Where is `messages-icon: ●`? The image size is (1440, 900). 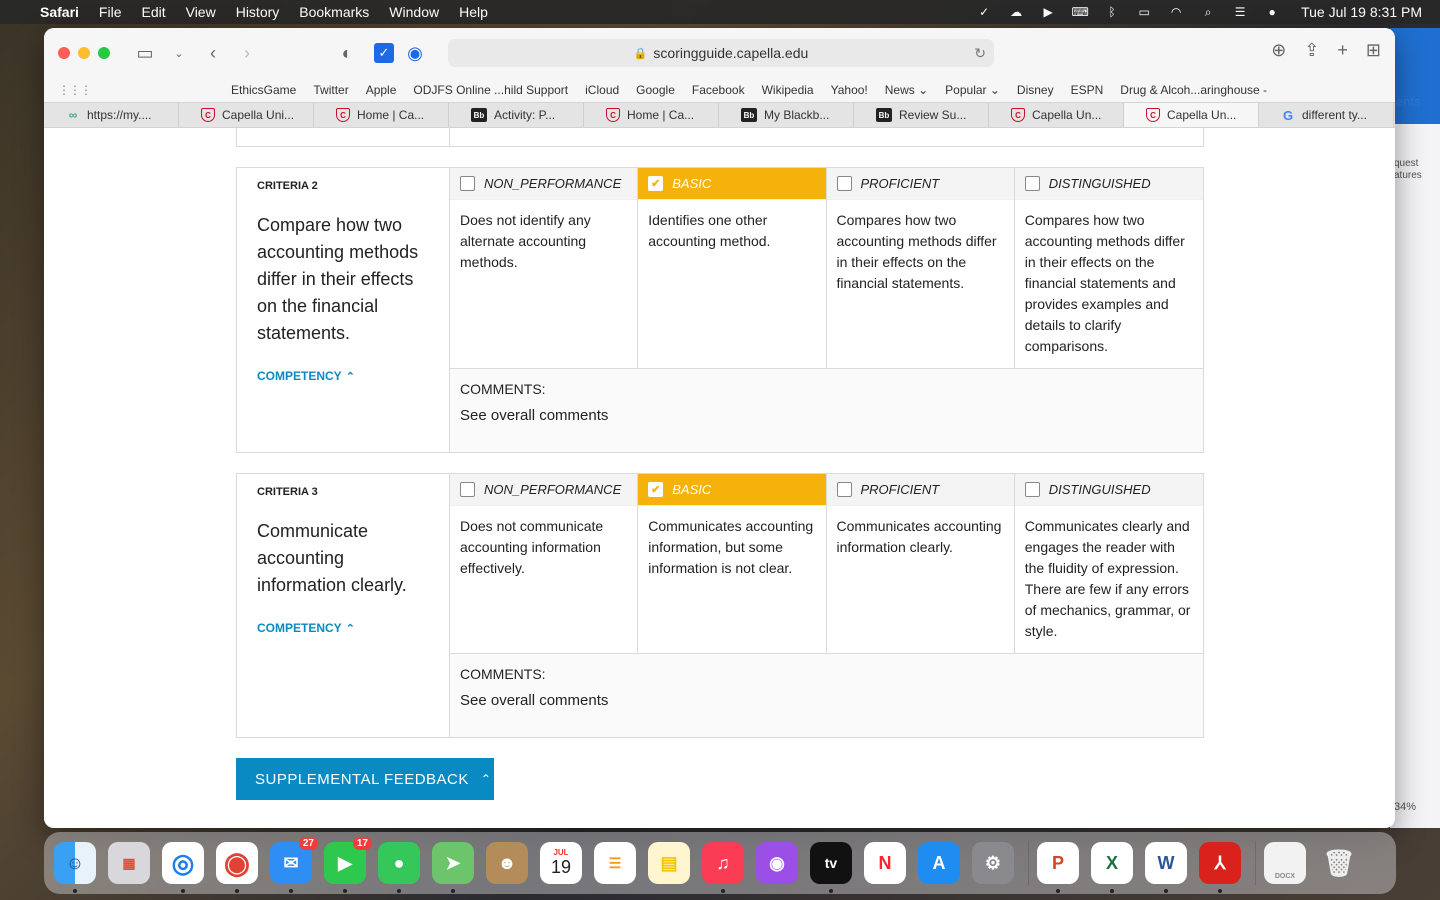 messages-icon: ● is located at coordinates (399, 867).